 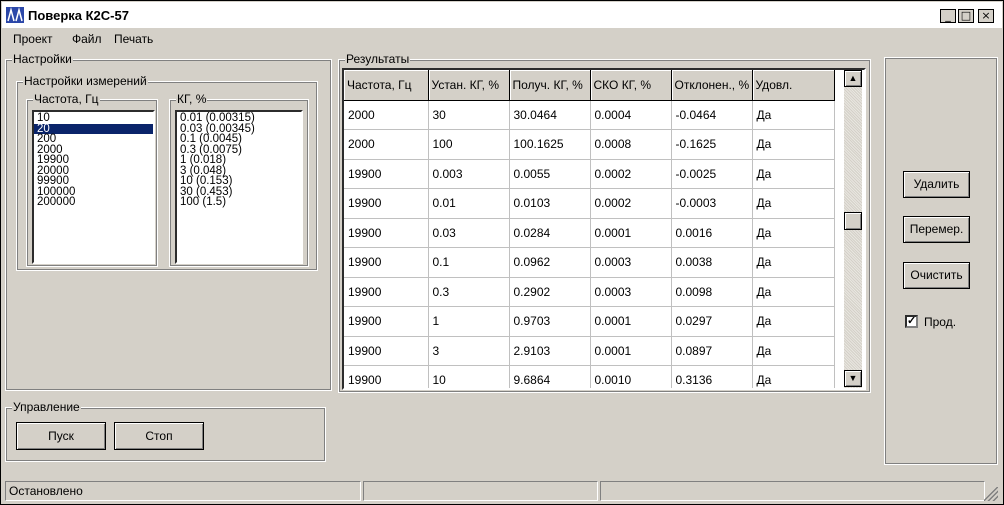 What do you see at coordinates (631, 174) in the screenshot?
I see `table-cell: 0.0002` at bounding box center [631, 174].